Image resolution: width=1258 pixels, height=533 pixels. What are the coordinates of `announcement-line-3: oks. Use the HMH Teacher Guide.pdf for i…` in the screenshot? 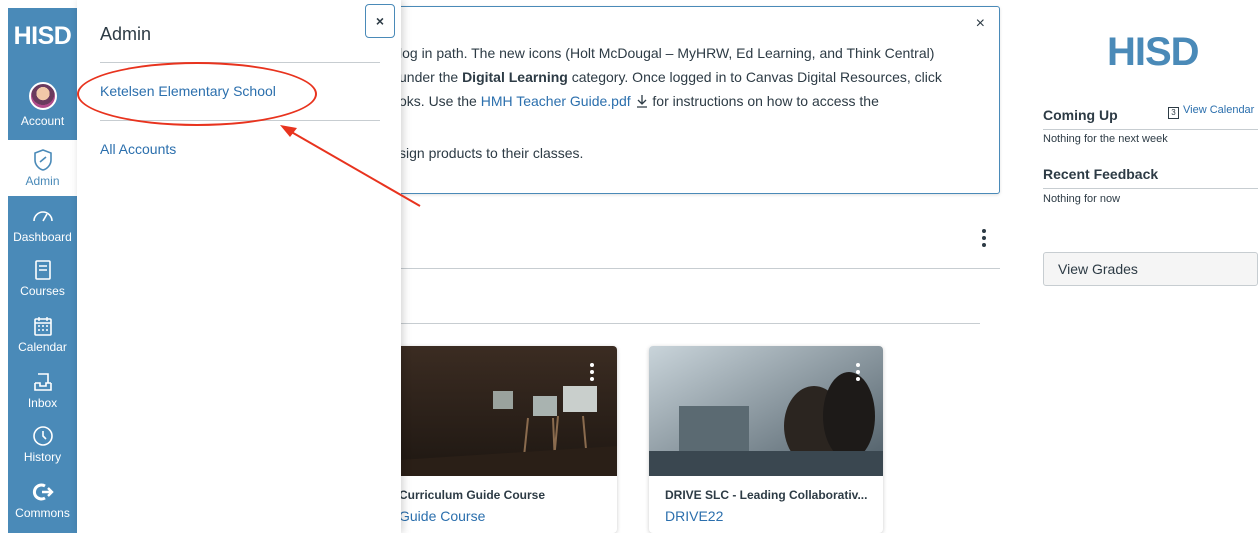 It's located at (639, 101).